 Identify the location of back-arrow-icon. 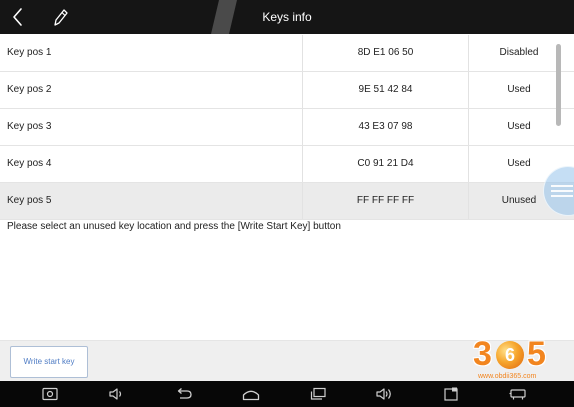
(17, 17).